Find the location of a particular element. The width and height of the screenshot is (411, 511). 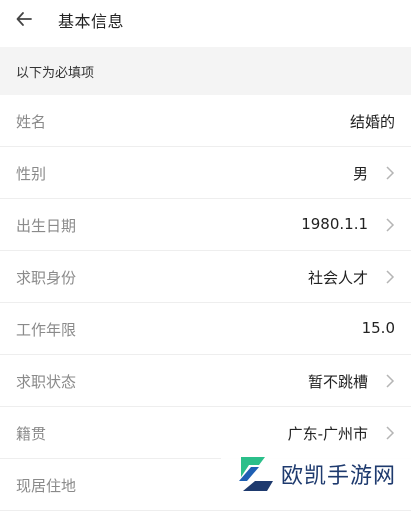

required-notice: 以下为必填项 is located at coordinates (205, 71).